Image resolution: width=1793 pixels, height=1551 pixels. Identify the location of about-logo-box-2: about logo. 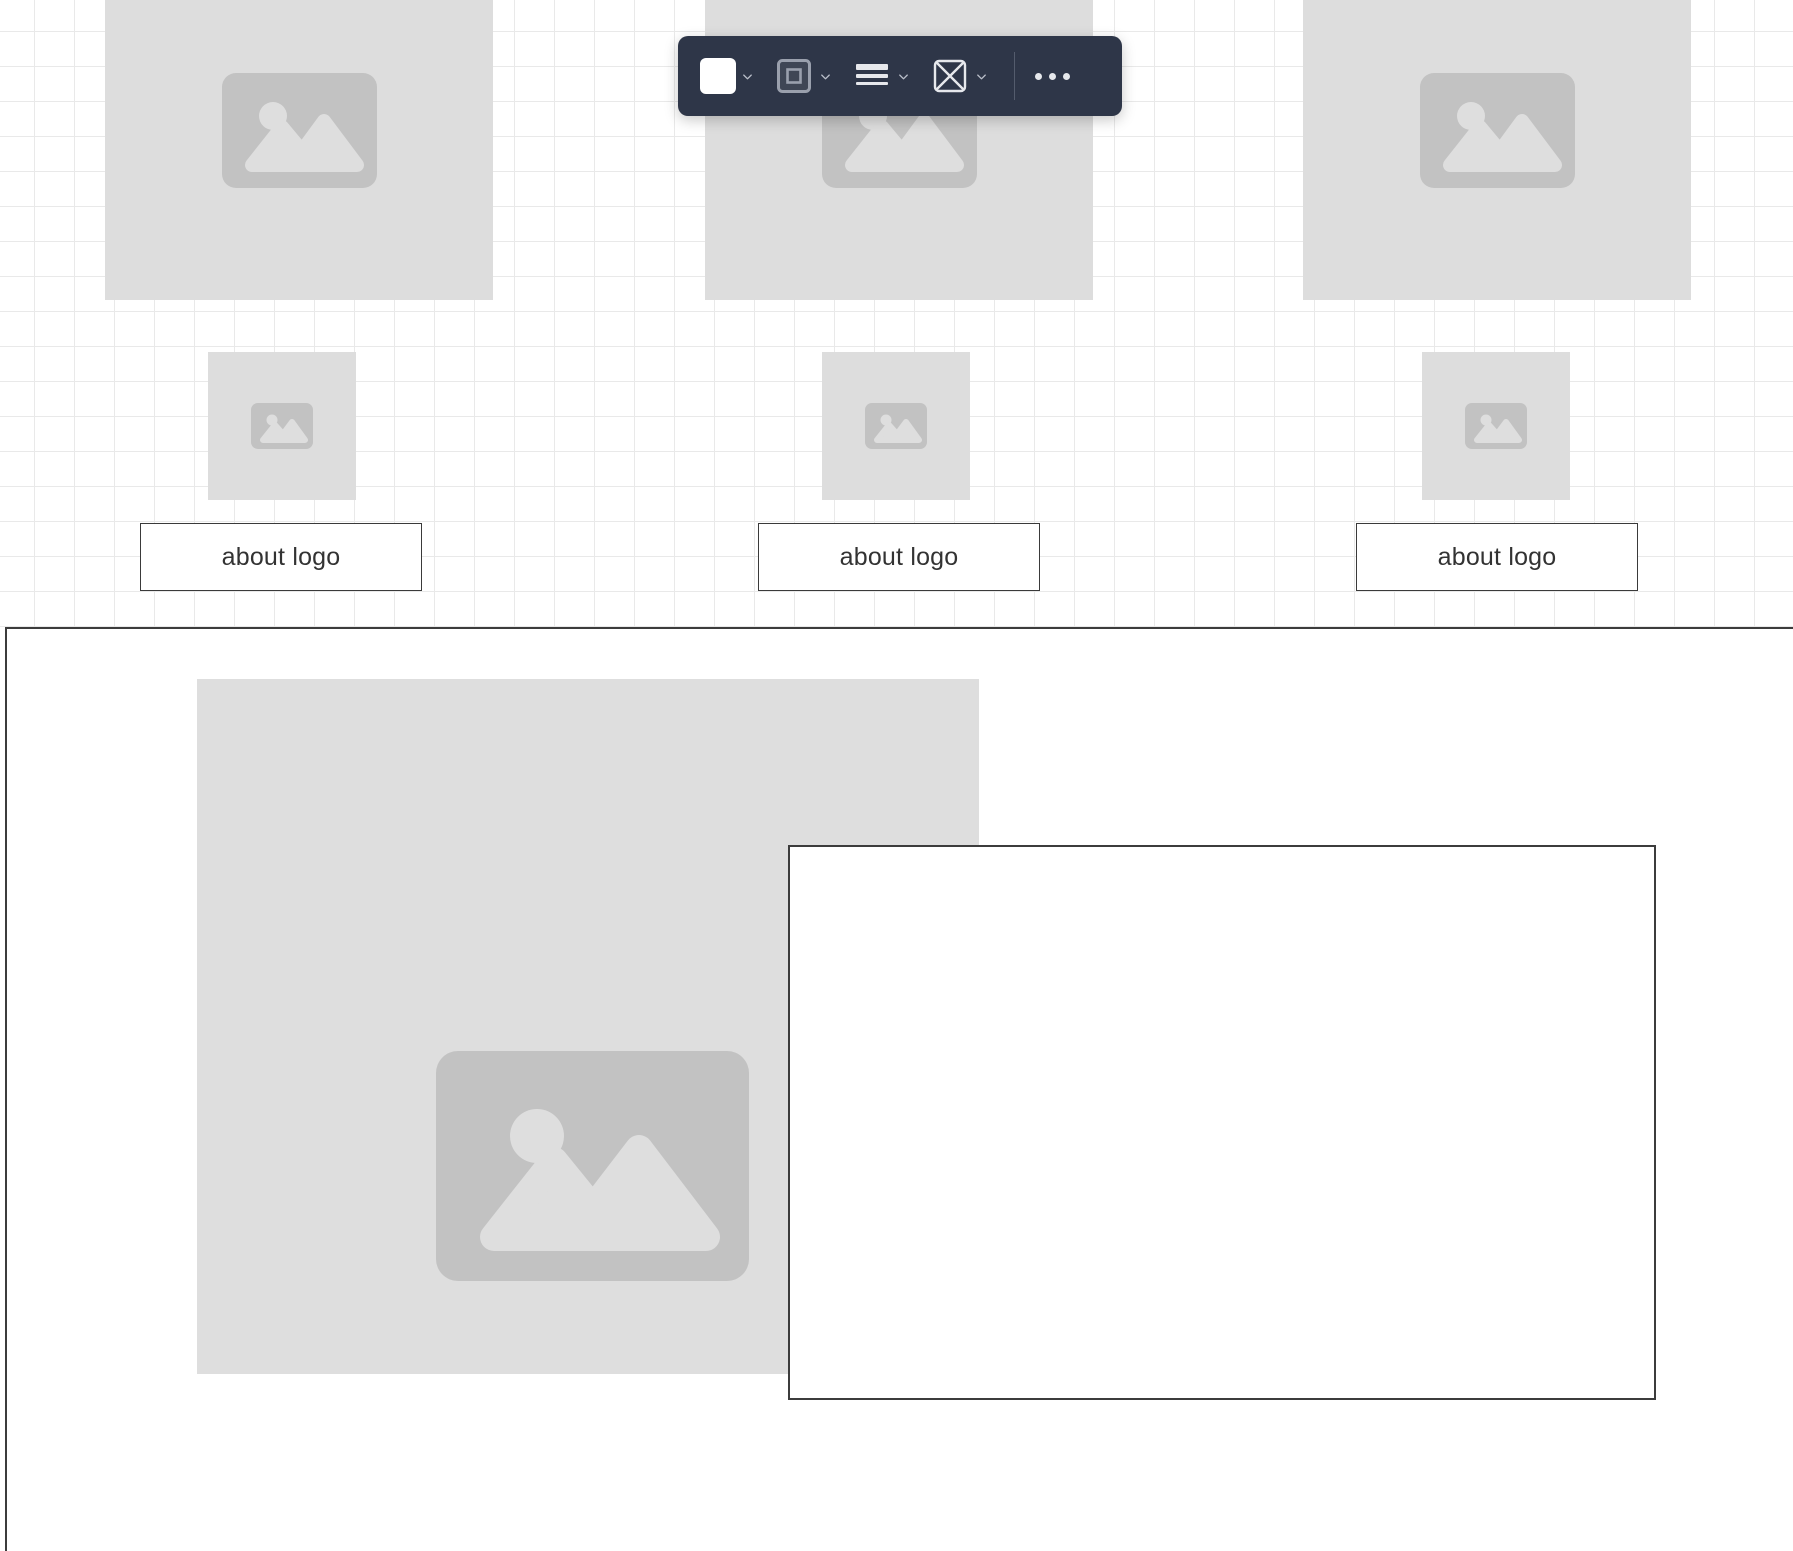
(899, 557).